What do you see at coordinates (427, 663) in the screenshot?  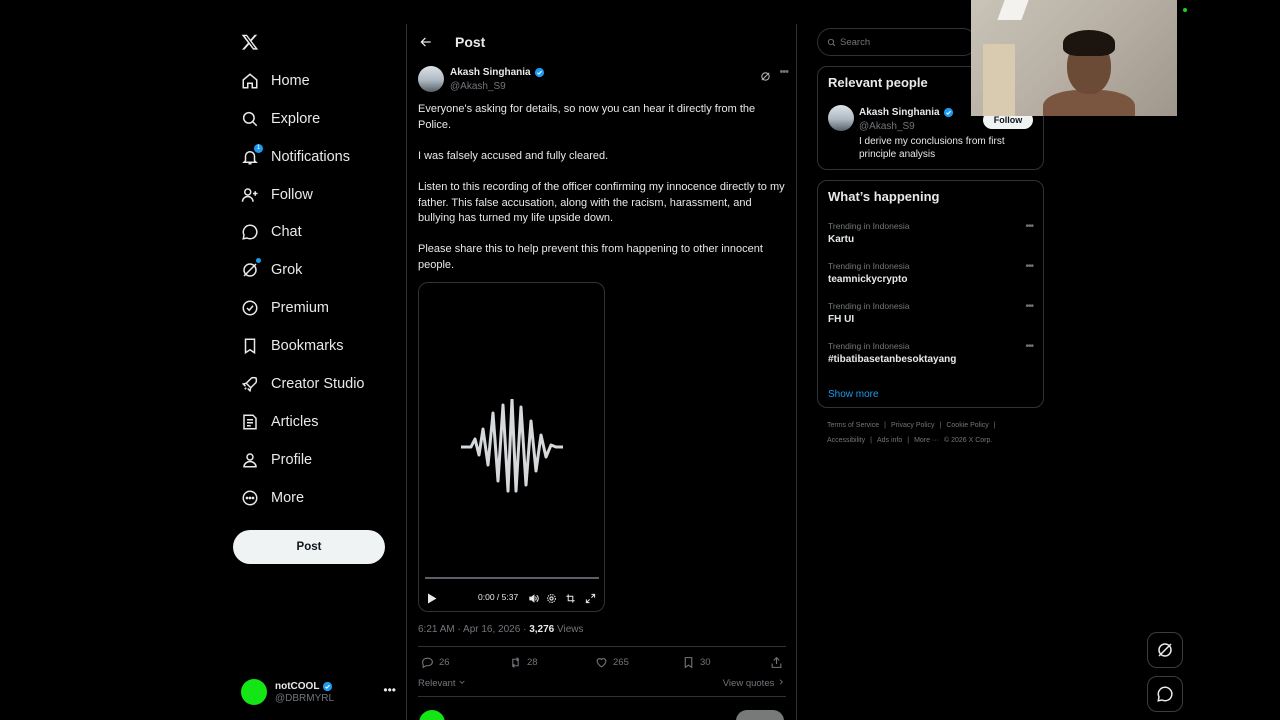 I see `reply-icon` at bounding box center [427, 663].